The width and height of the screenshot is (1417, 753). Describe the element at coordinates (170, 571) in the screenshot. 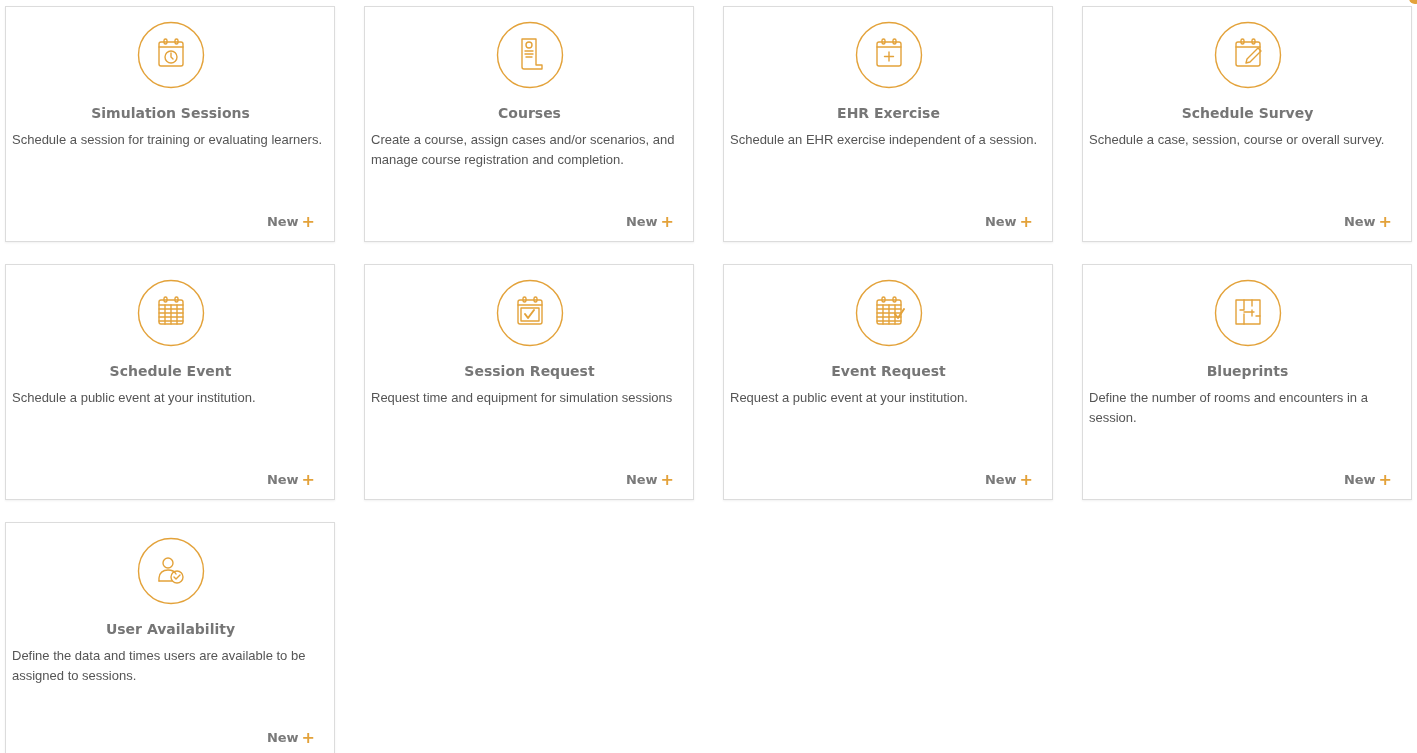

I see `user-check-icon` at that location.